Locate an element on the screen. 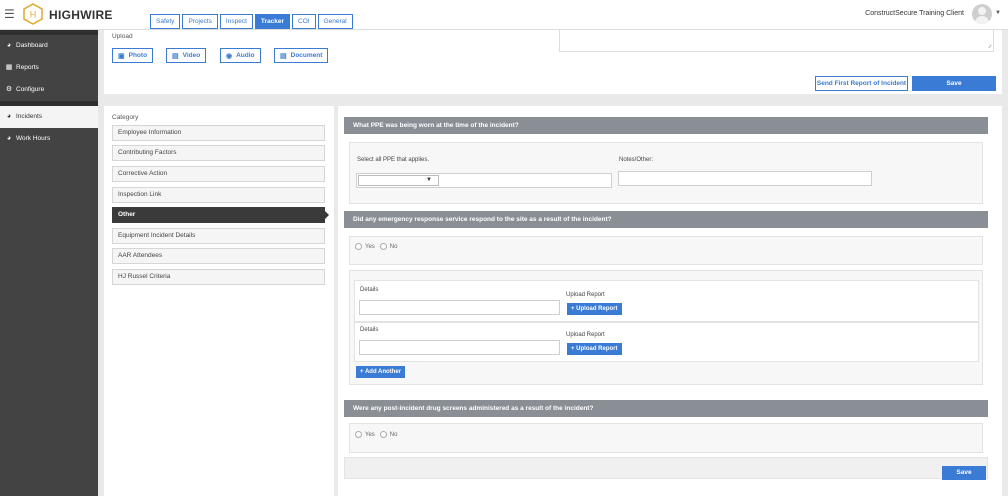 Image resolution: width=1008 pixels, height=496 pixels. tab-general: General is located at coordinates (335, 21).